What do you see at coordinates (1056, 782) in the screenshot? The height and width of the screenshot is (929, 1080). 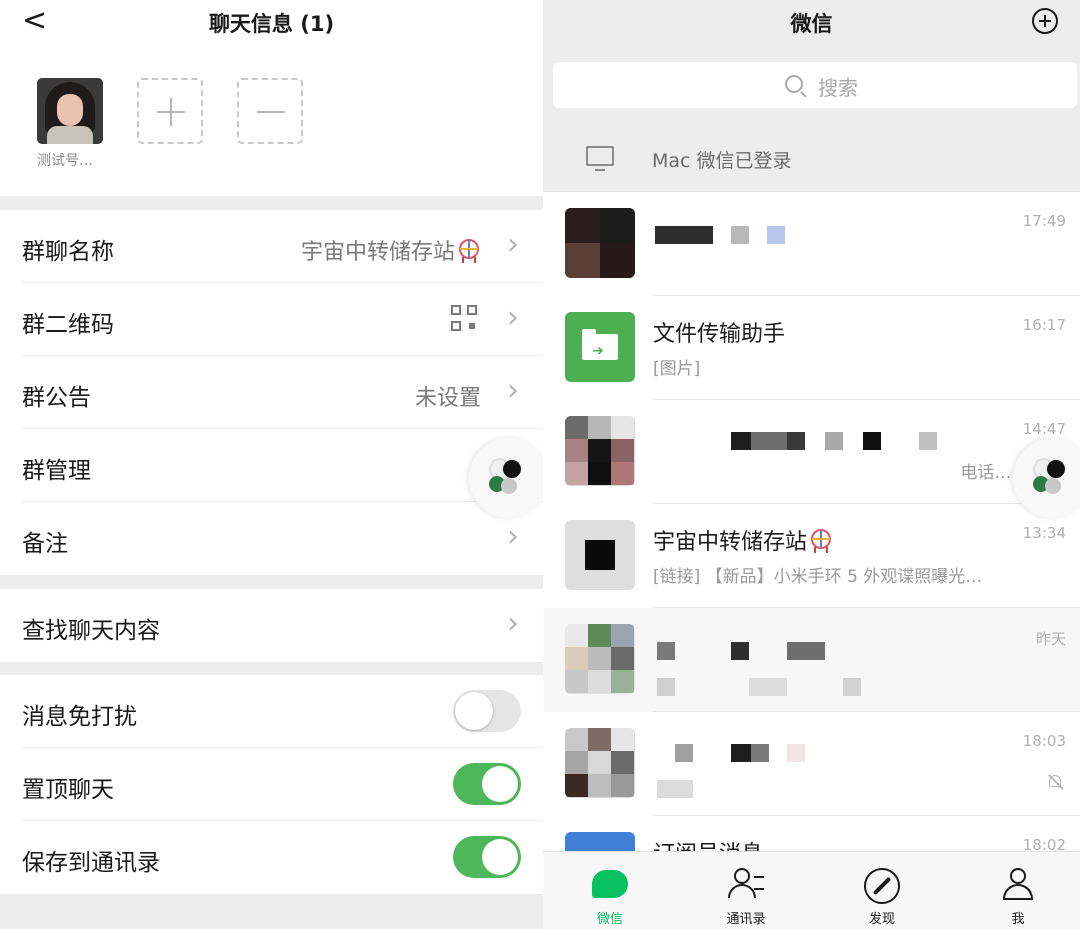 I see `muted-bell-icon` at bounding box center [1056, 782].